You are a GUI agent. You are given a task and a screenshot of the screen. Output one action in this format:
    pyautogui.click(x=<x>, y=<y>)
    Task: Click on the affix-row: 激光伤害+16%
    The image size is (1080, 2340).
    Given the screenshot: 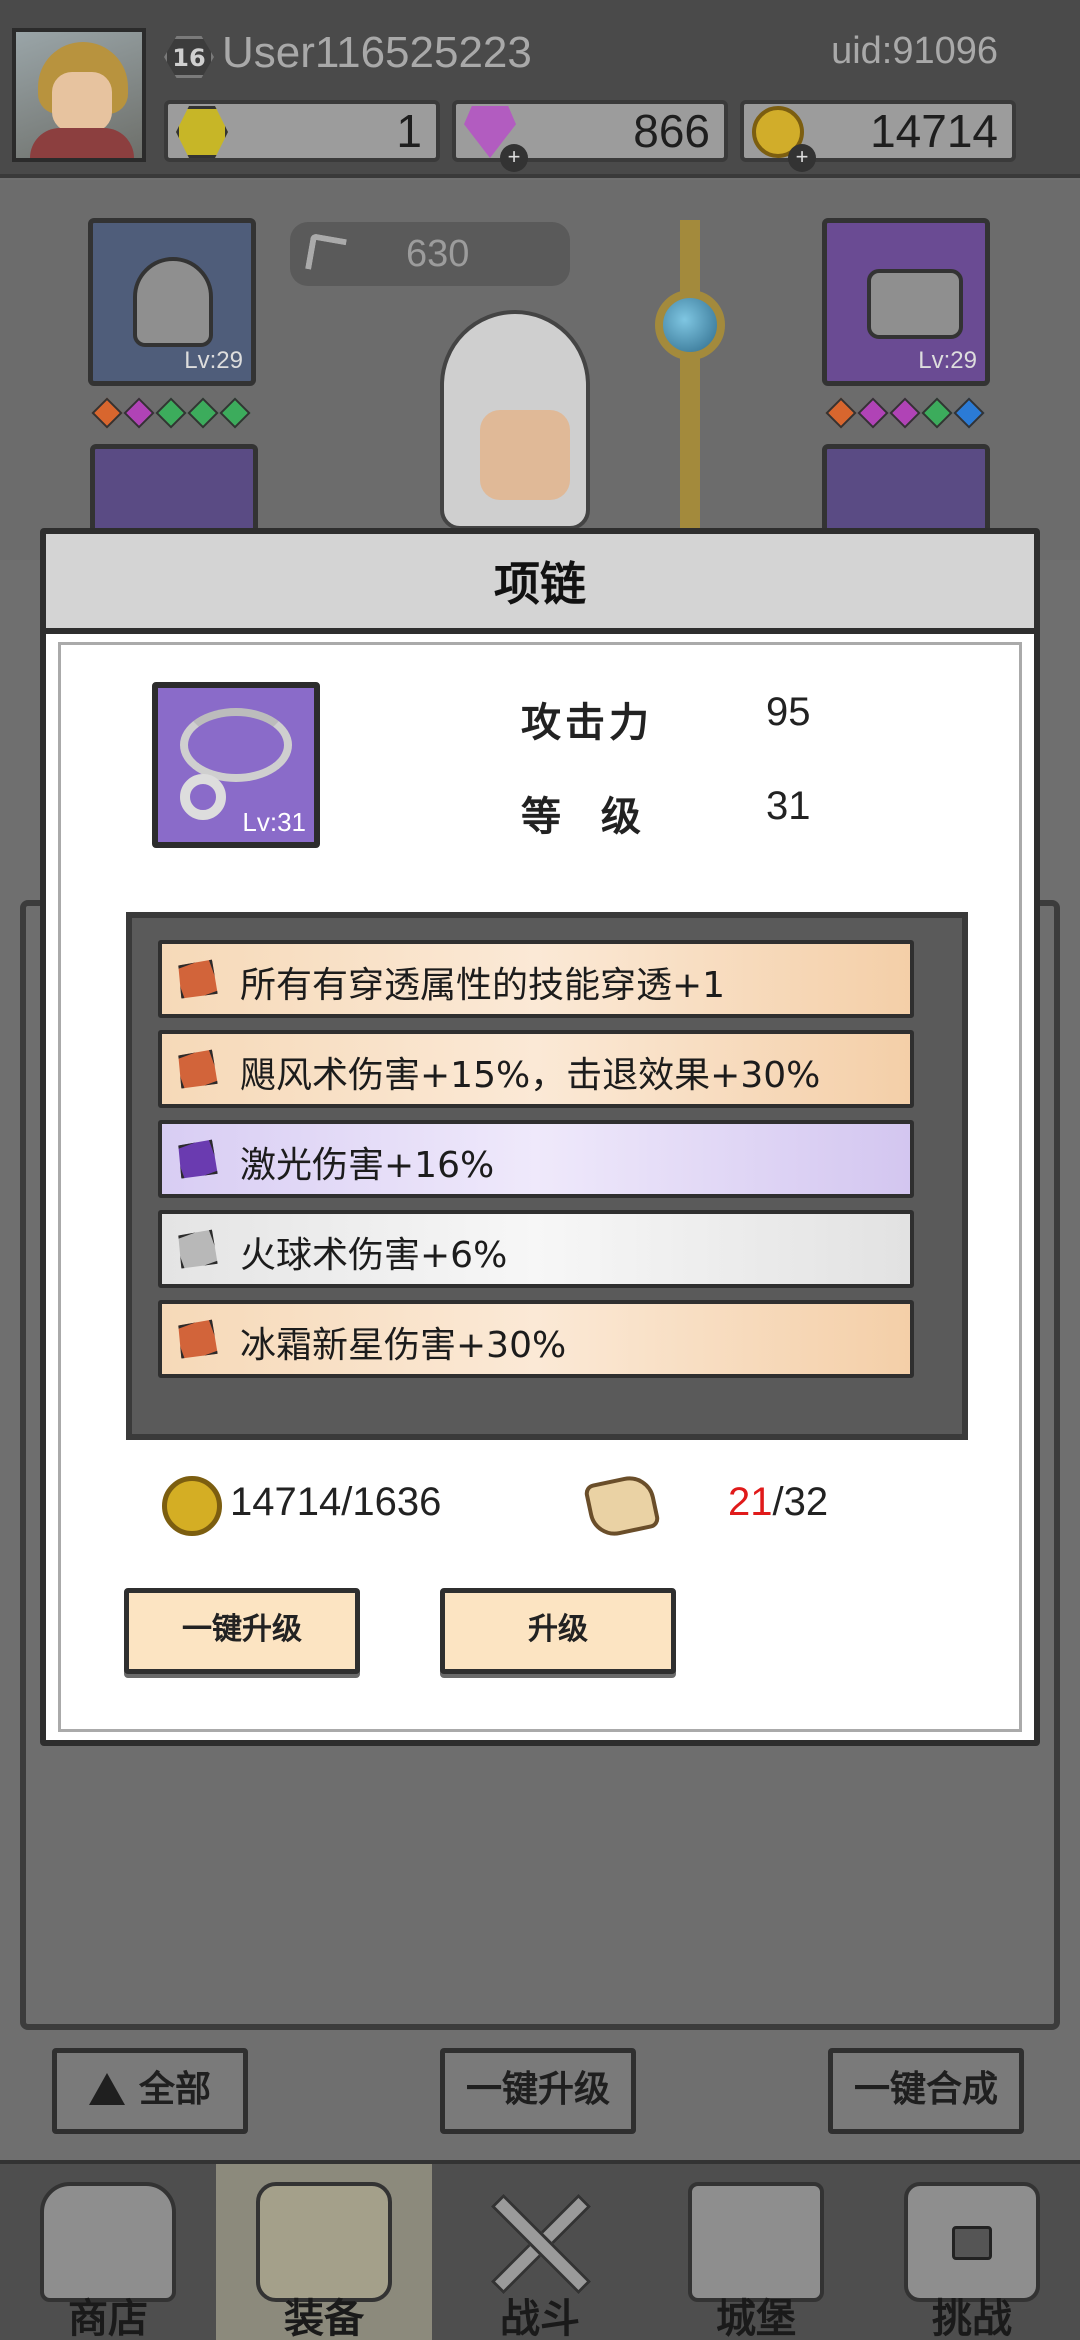 What is the action you would take?
    pyautogui.click(x=536, y=1159)
    